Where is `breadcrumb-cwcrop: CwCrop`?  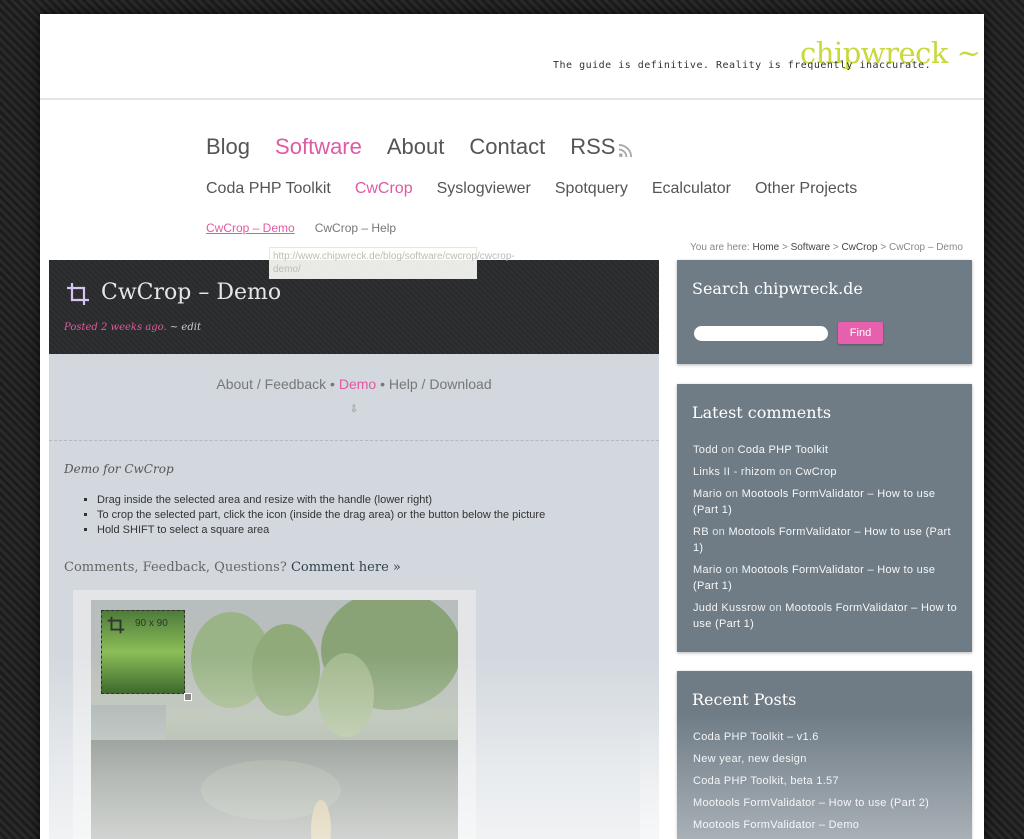
breadcrumb-cwcrop: CwCrop is located at coordinates (859, 247).